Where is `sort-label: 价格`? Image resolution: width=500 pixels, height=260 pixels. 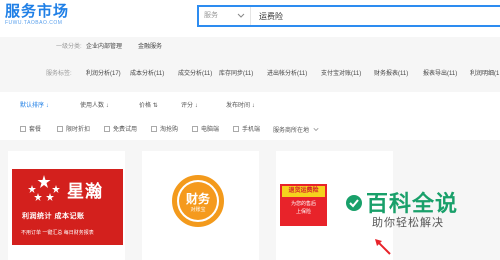
sort-label: 价格 is located at coordinates (145, 106).